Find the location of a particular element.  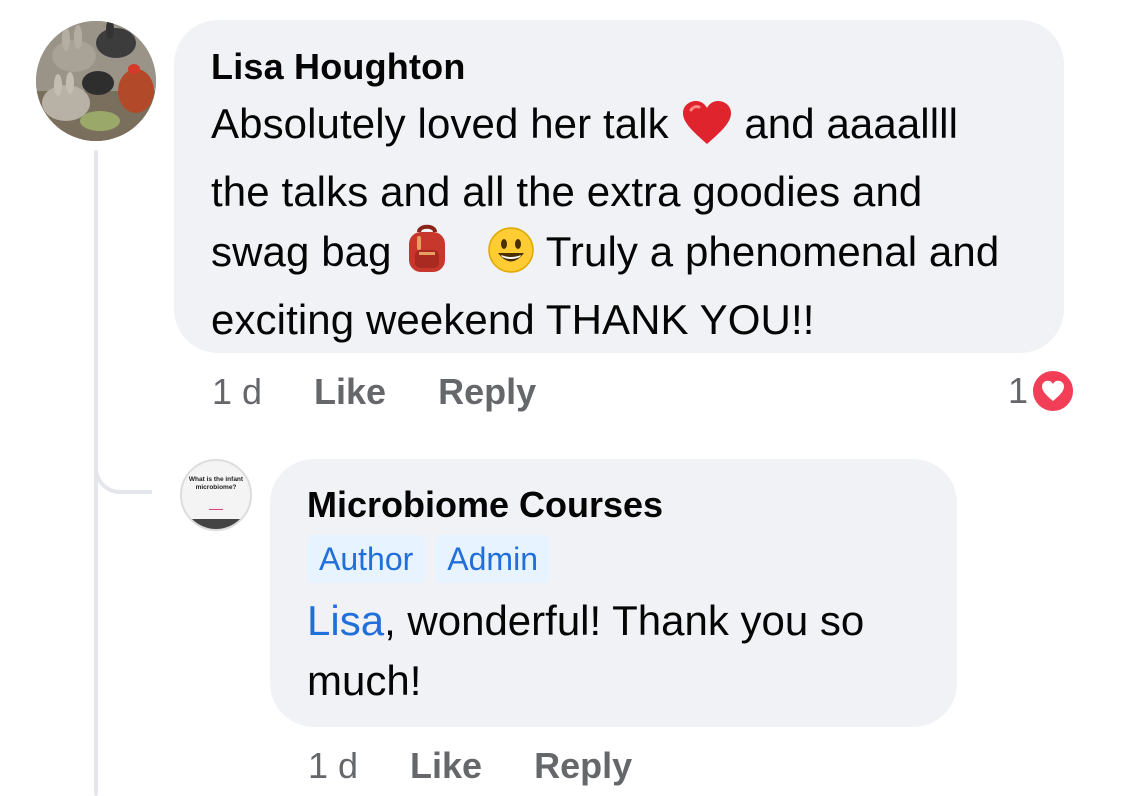

reply-actions: 1 d Like Reply is located at coordinates (470, 766).